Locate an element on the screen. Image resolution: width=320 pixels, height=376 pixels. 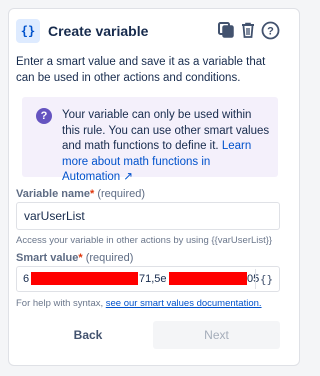
variable-name-label-text: Variable name is located at coordinates (53, 194).